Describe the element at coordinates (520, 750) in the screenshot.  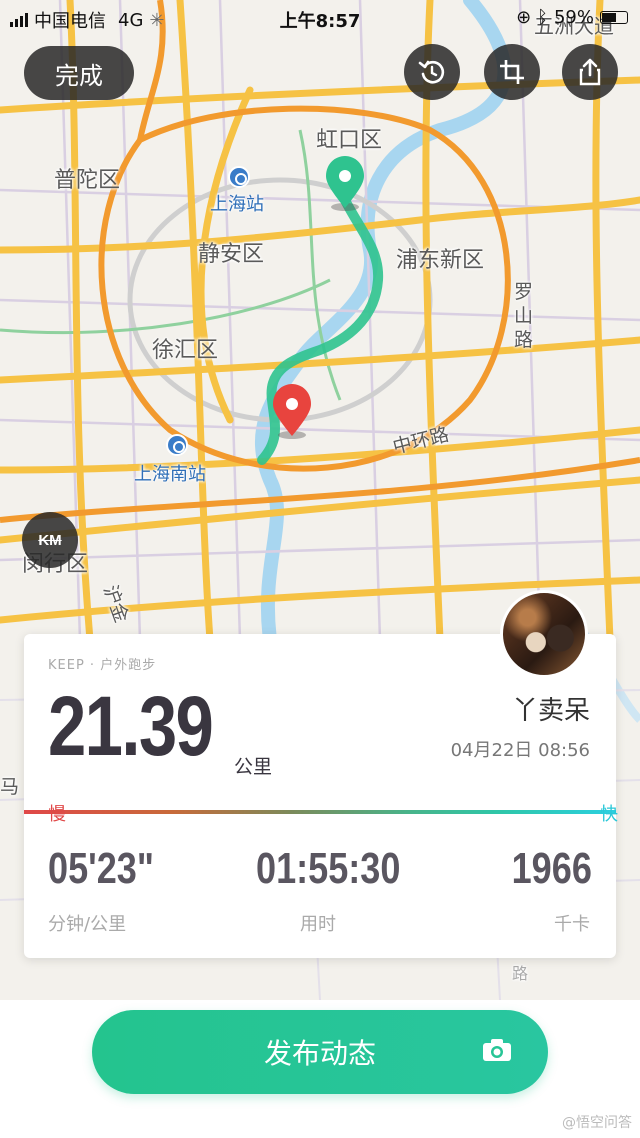
I see `activity-datetime: 04月22日 08:56` at that location.